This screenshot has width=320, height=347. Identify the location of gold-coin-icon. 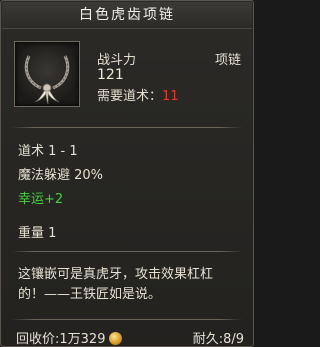
(116, 338).